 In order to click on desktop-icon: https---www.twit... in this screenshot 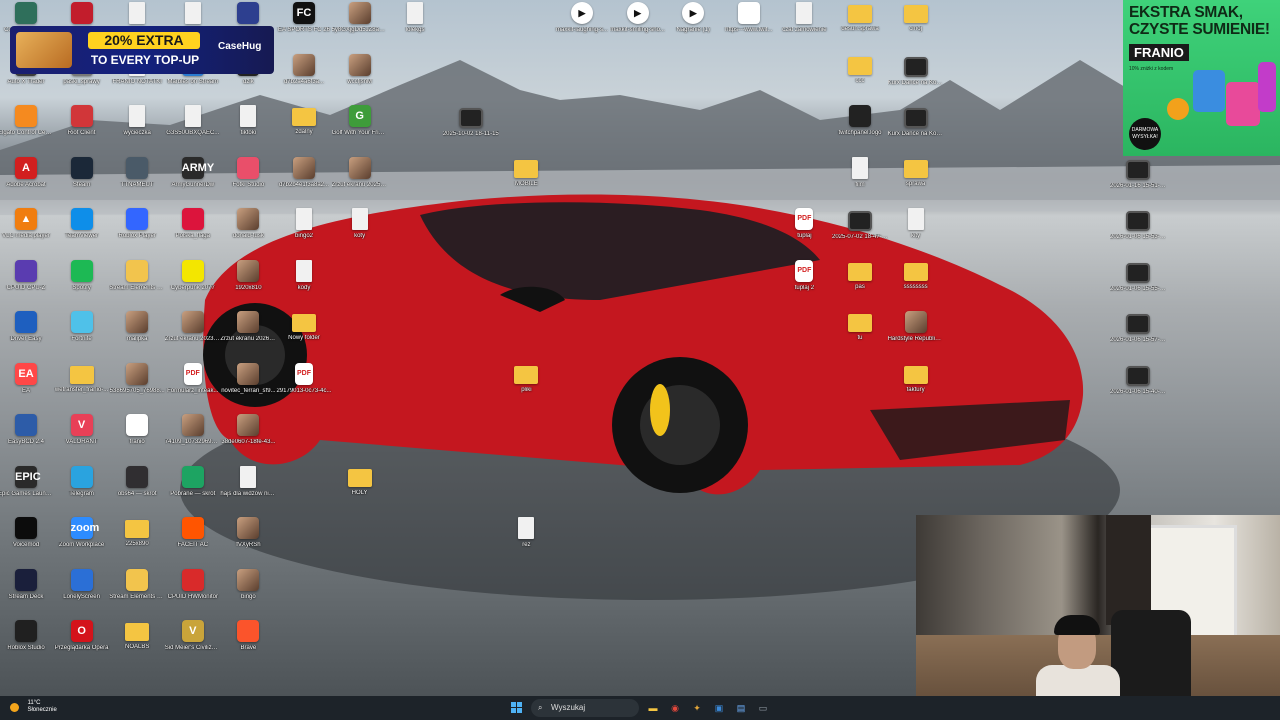, I will do `click(749, 28)`.